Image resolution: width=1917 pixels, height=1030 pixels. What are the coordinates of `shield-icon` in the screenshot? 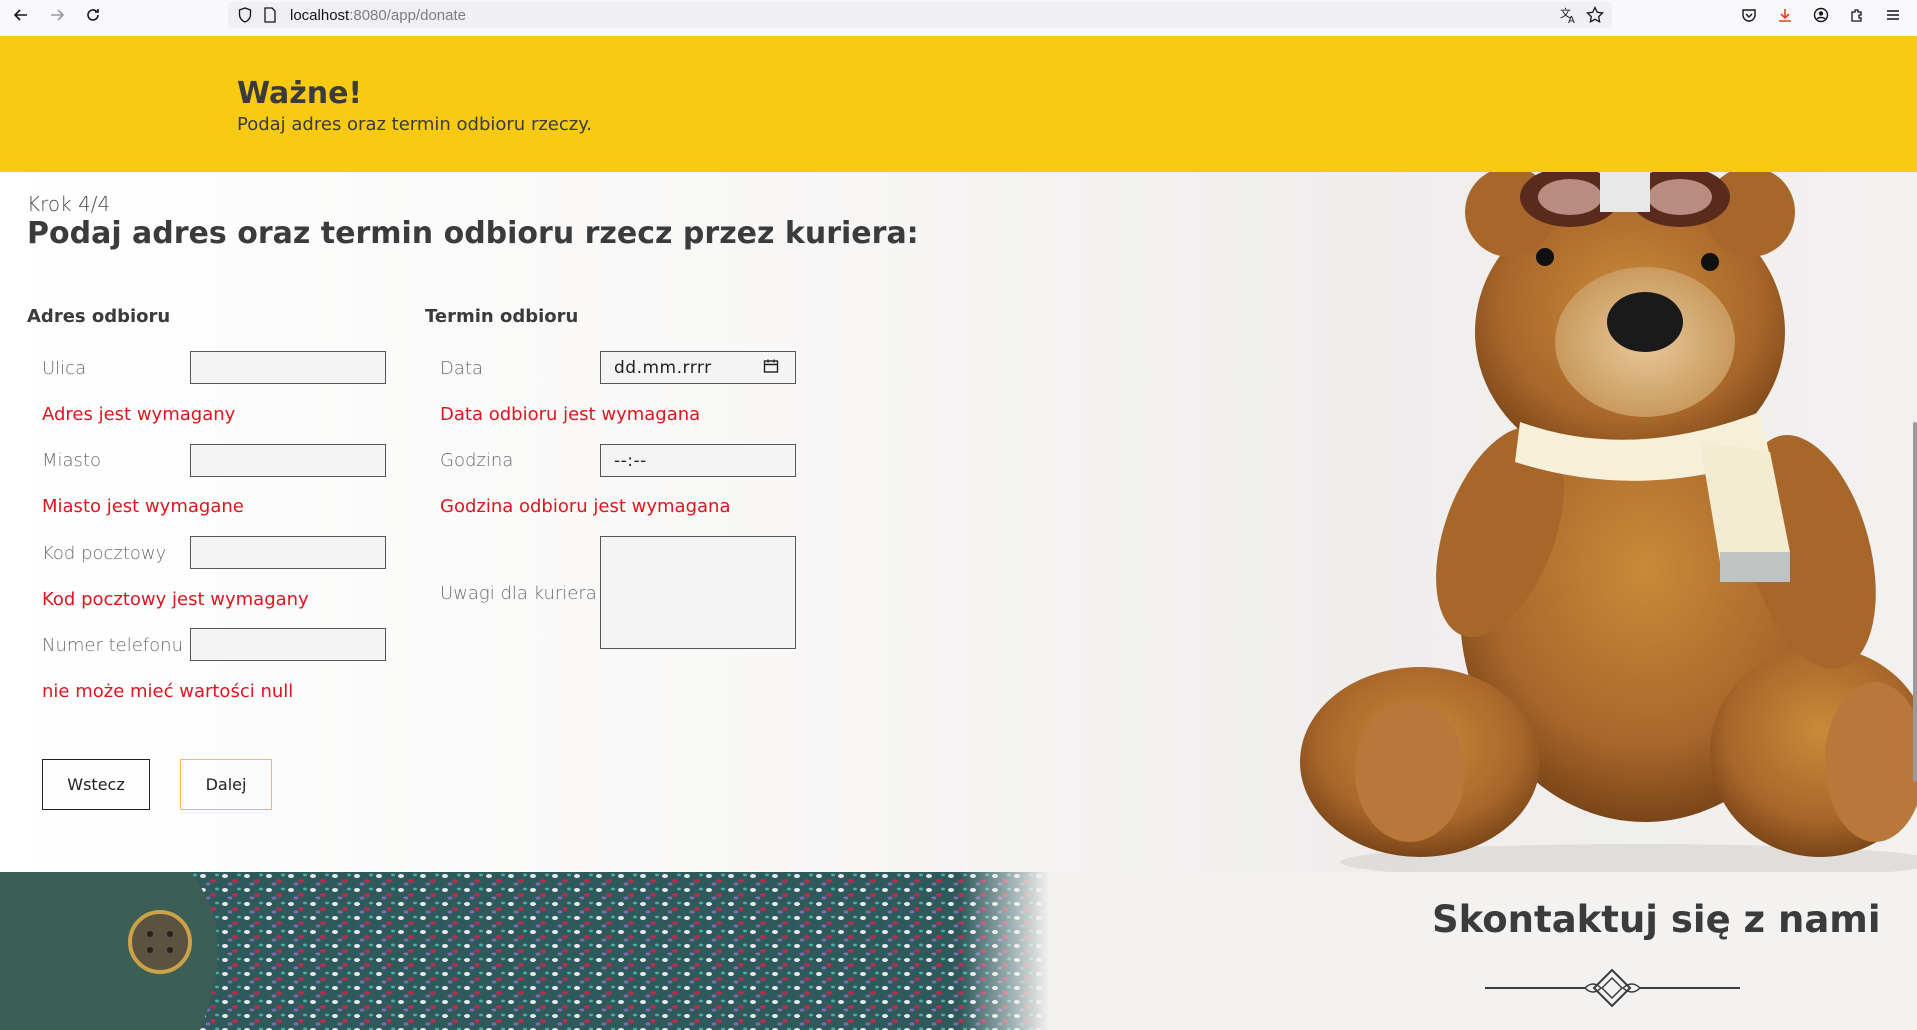 It's located at (245, 17).